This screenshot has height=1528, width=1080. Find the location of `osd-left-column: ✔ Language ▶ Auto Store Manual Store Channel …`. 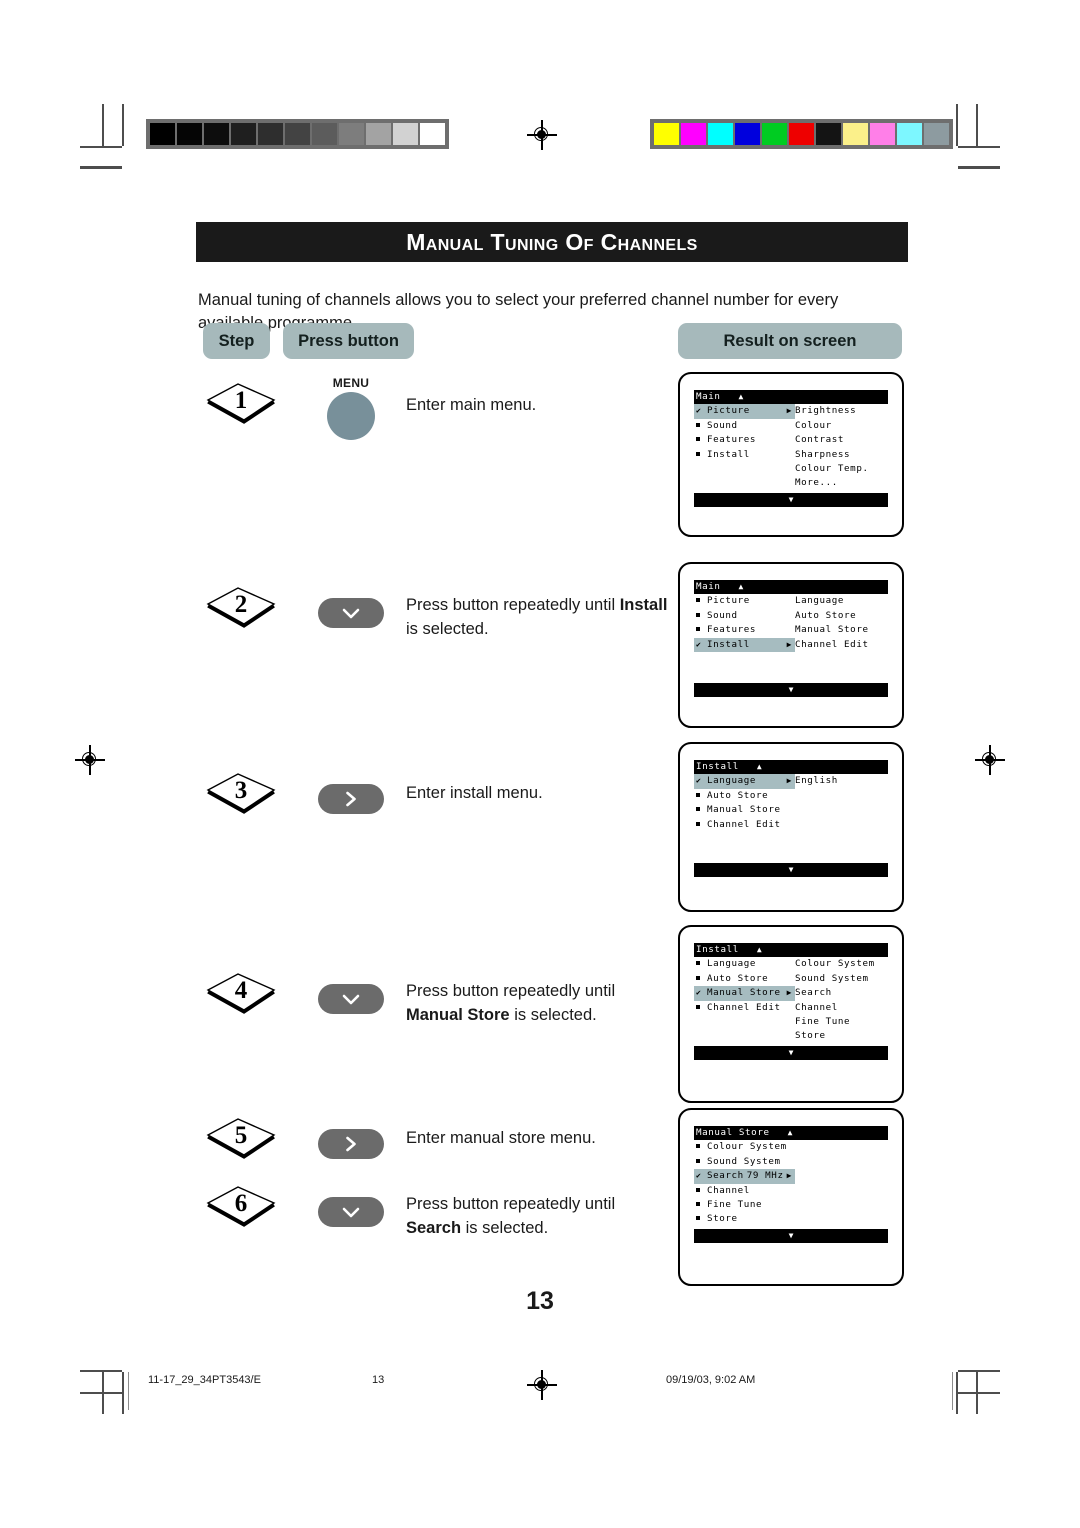

osd-left-column: ✔ Language ▶ Auto Store Manual Store Channel … is located at coordinates (744, 803).